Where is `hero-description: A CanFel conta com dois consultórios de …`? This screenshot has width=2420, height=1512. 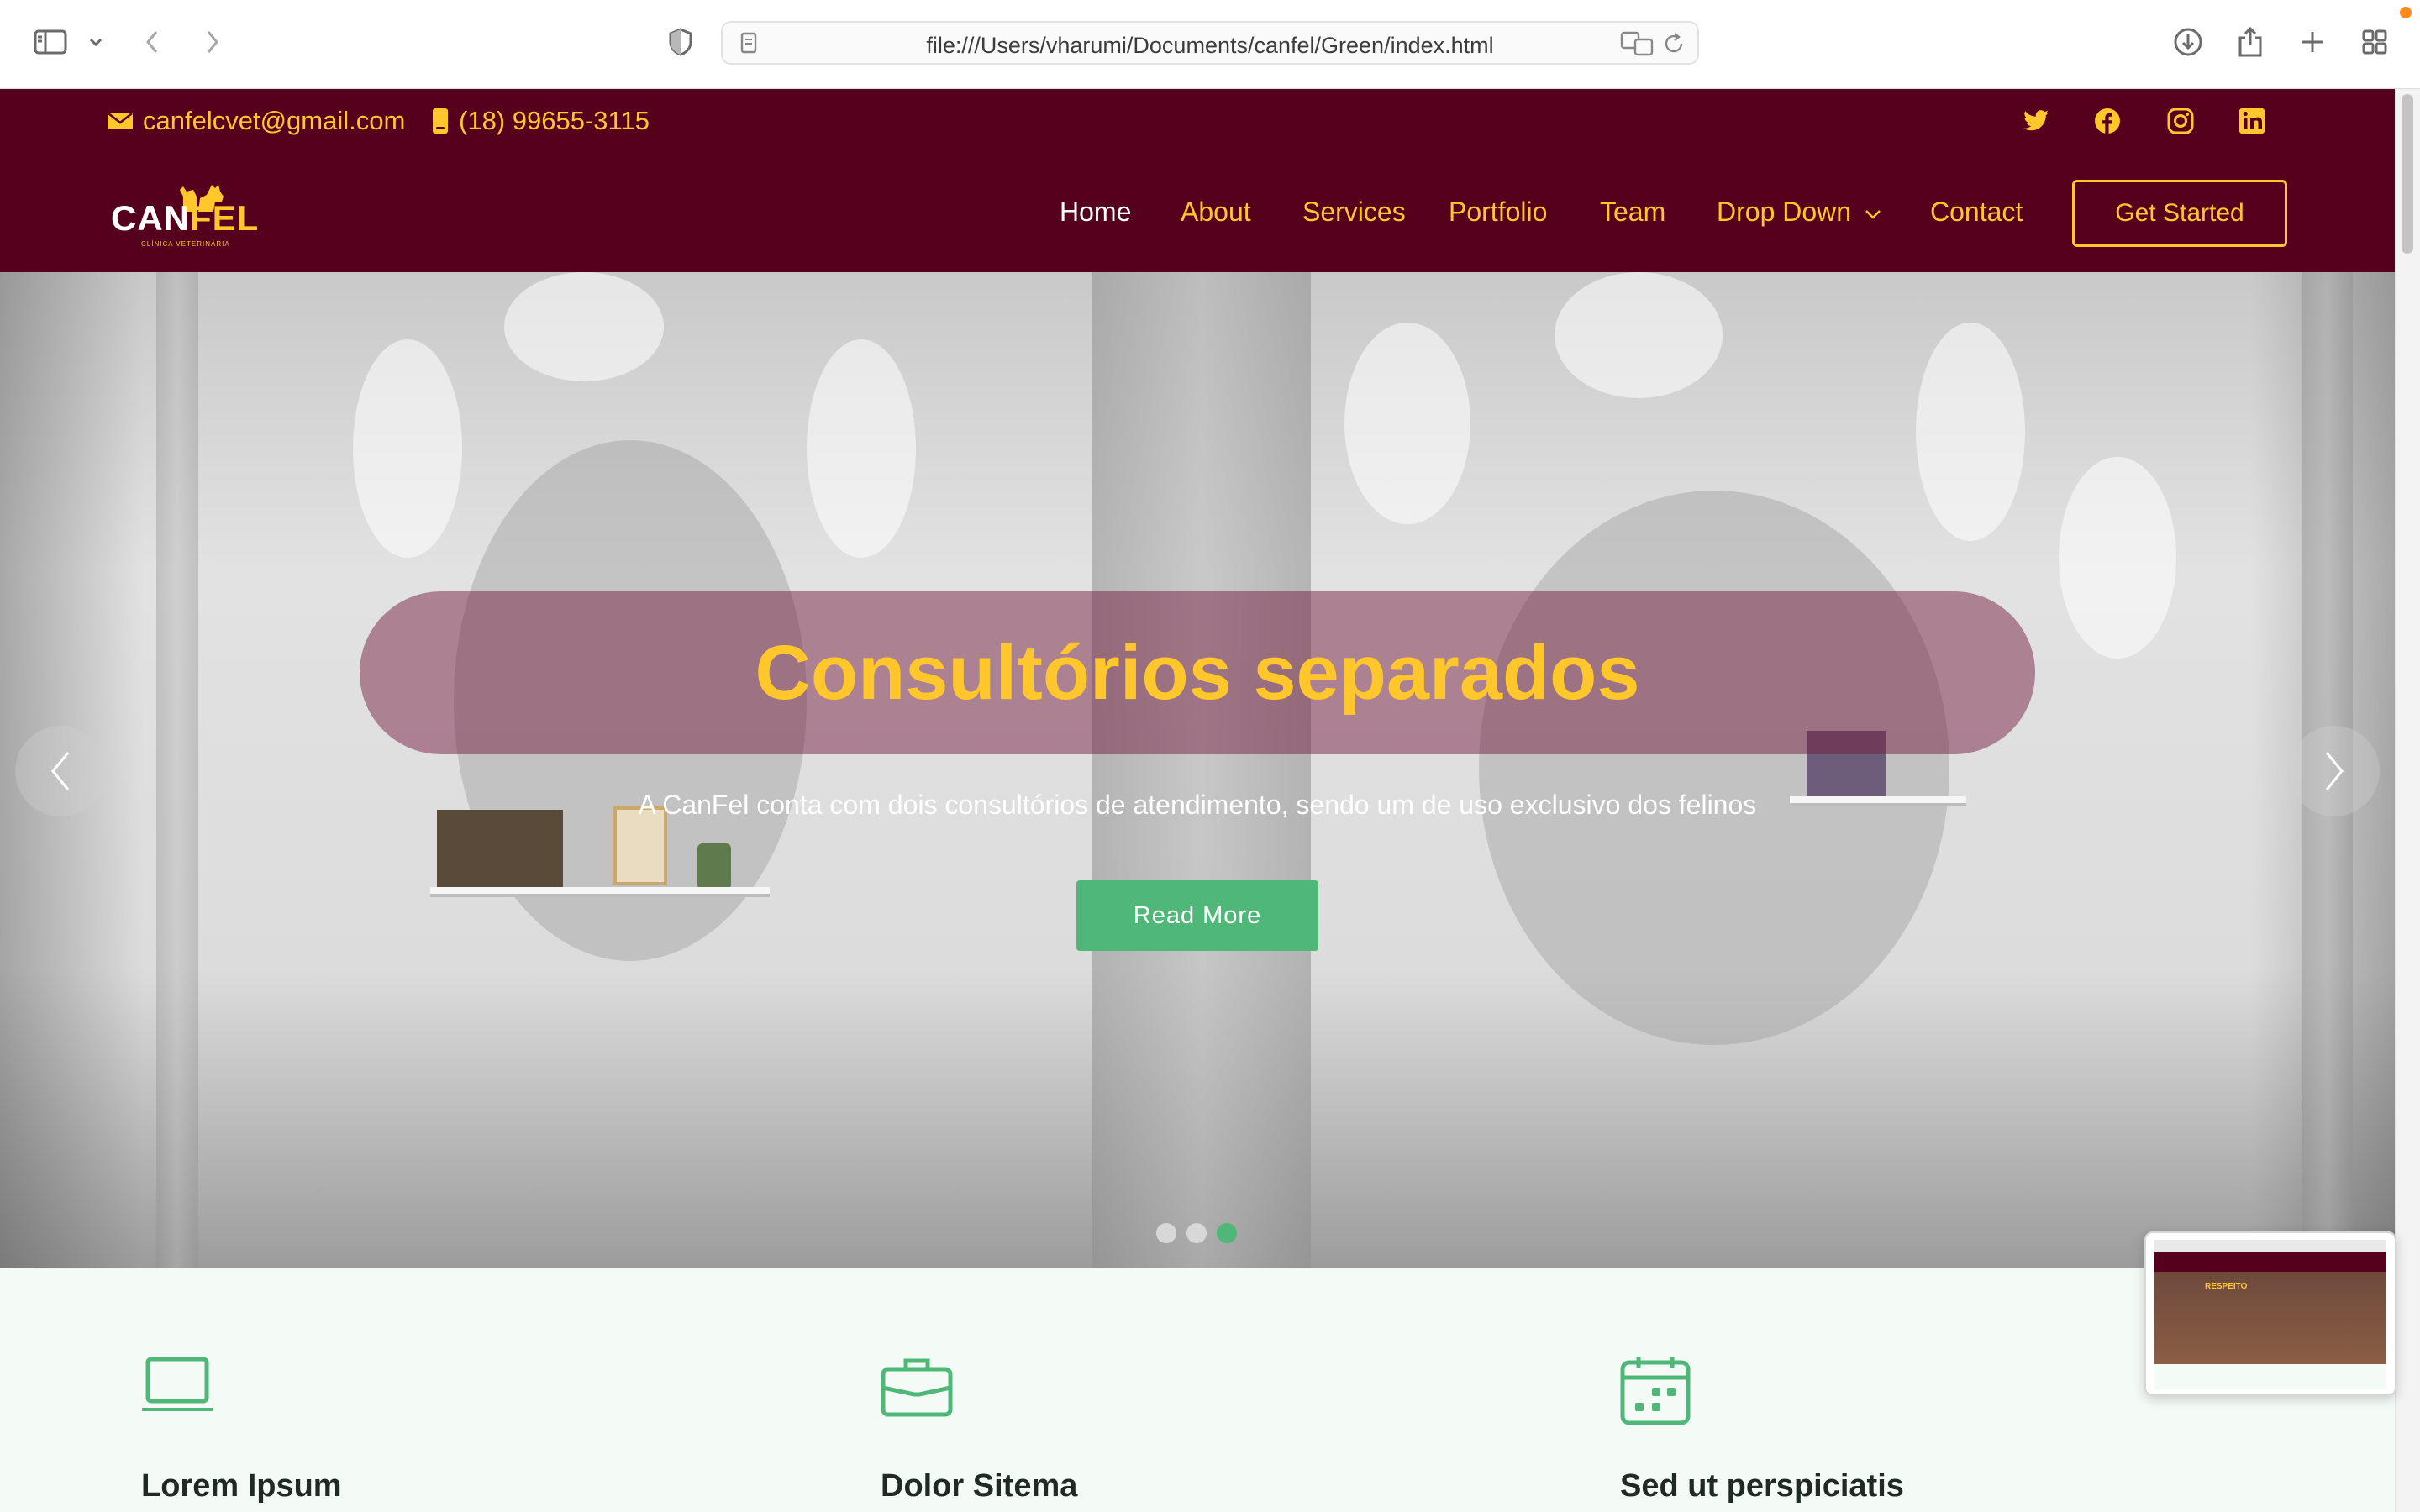
hero-description: A CanFel conta com dois consultórios de … is located at coordinates (1197, 805).